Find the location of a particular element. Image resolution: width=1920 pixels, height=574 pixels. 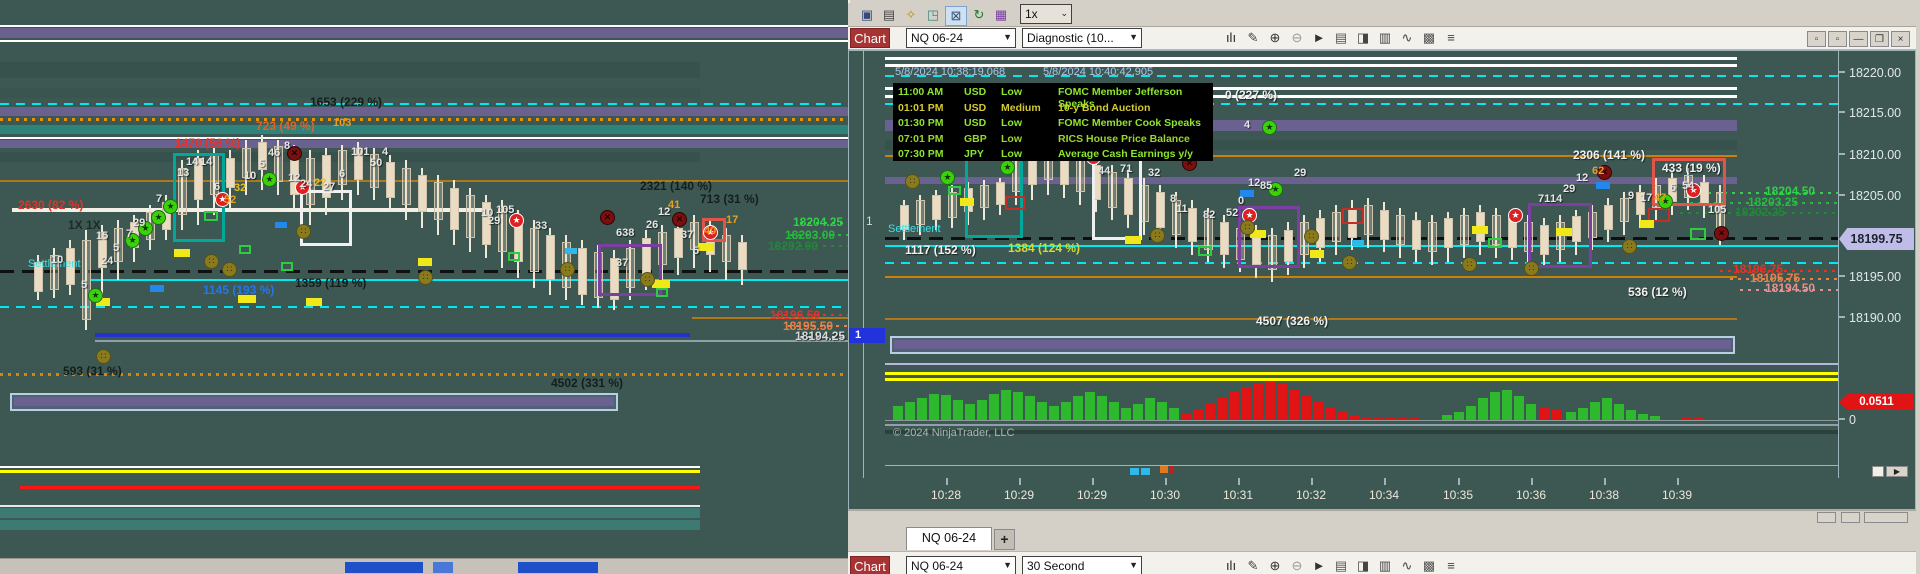

save-icon: ▣ is located at coordinates (867, 15).